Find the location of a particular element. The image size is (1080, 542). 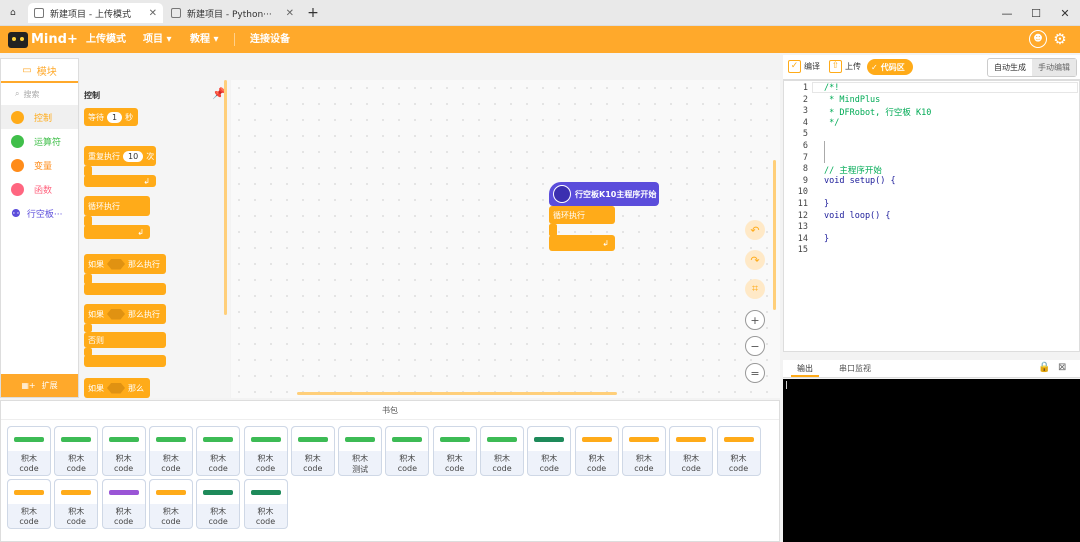

category-control: 控制 is located at coordinates (39, 117).